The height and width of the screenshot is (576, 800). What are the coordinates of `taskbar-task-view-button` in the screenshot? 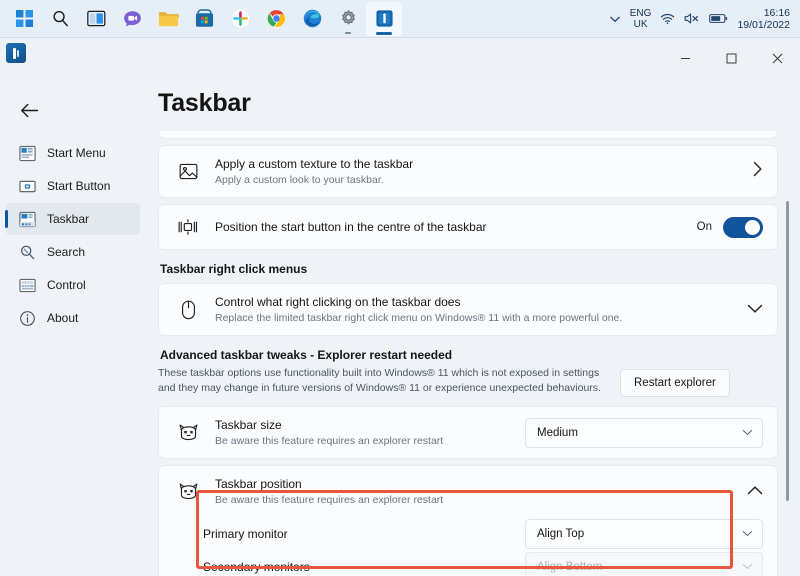 It's located at (96, 19).